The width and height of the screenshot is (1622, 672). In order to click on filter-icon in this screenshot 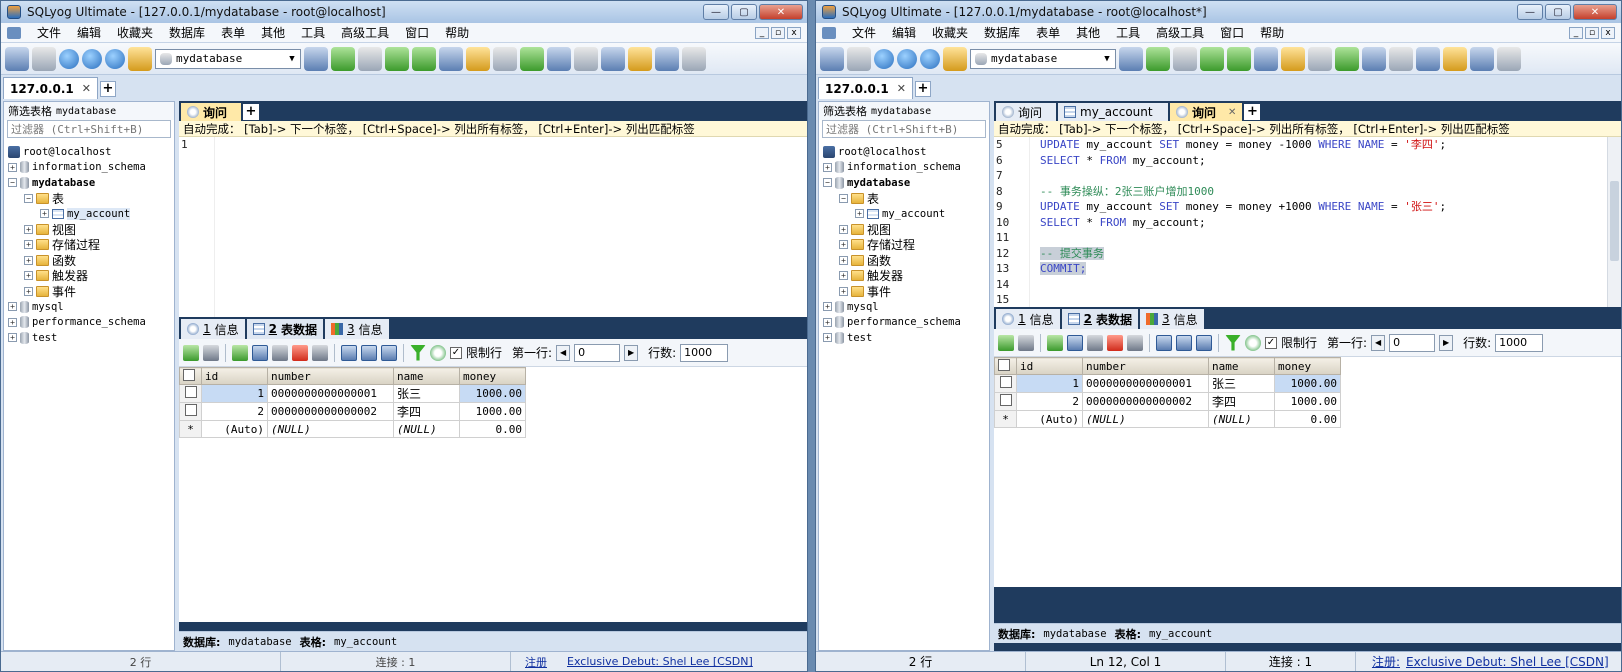, I will do `click(418, 352)`.